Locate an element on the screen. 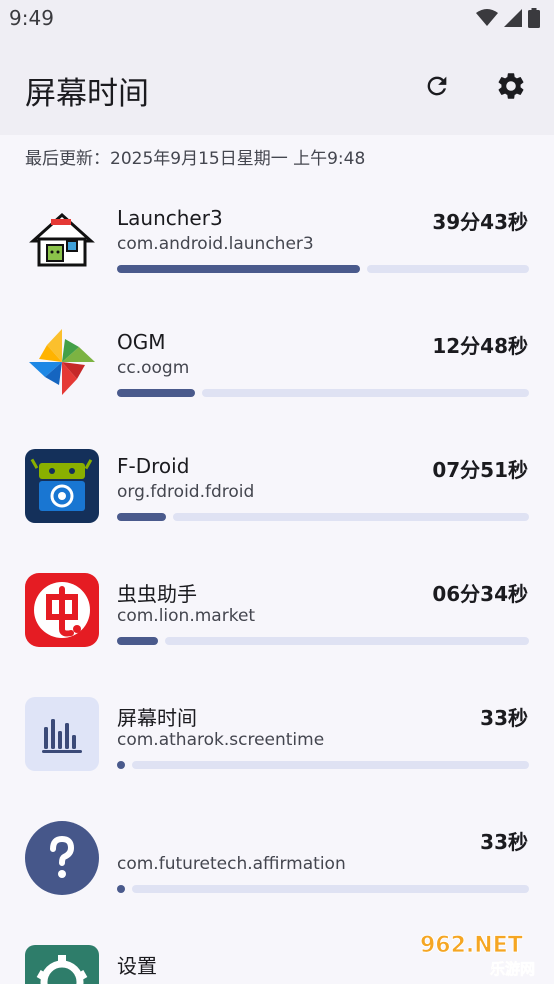 Image resolution: width=554 pixels, height=984 pixels. wifi-icon is located at coordinates (487, 17).